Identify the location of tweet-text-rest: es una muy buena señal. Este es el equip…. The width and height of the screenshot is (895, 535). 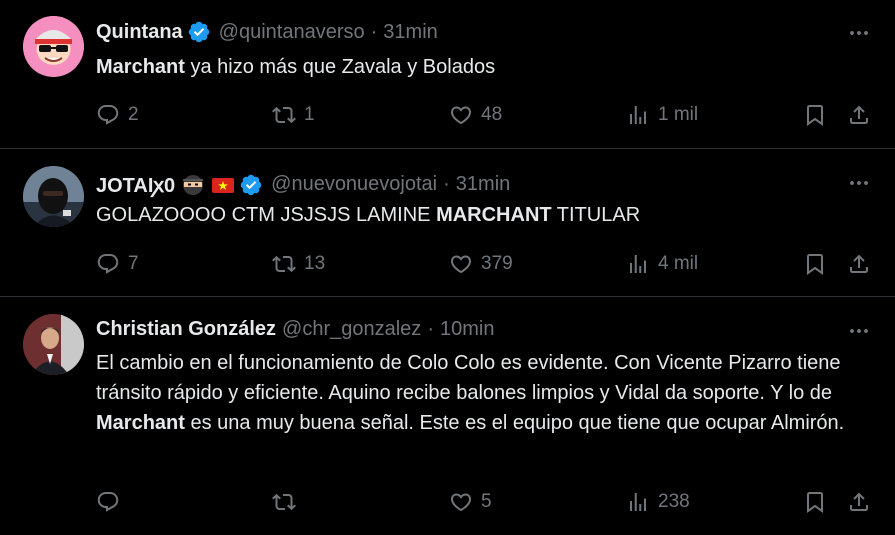
(514, 423).